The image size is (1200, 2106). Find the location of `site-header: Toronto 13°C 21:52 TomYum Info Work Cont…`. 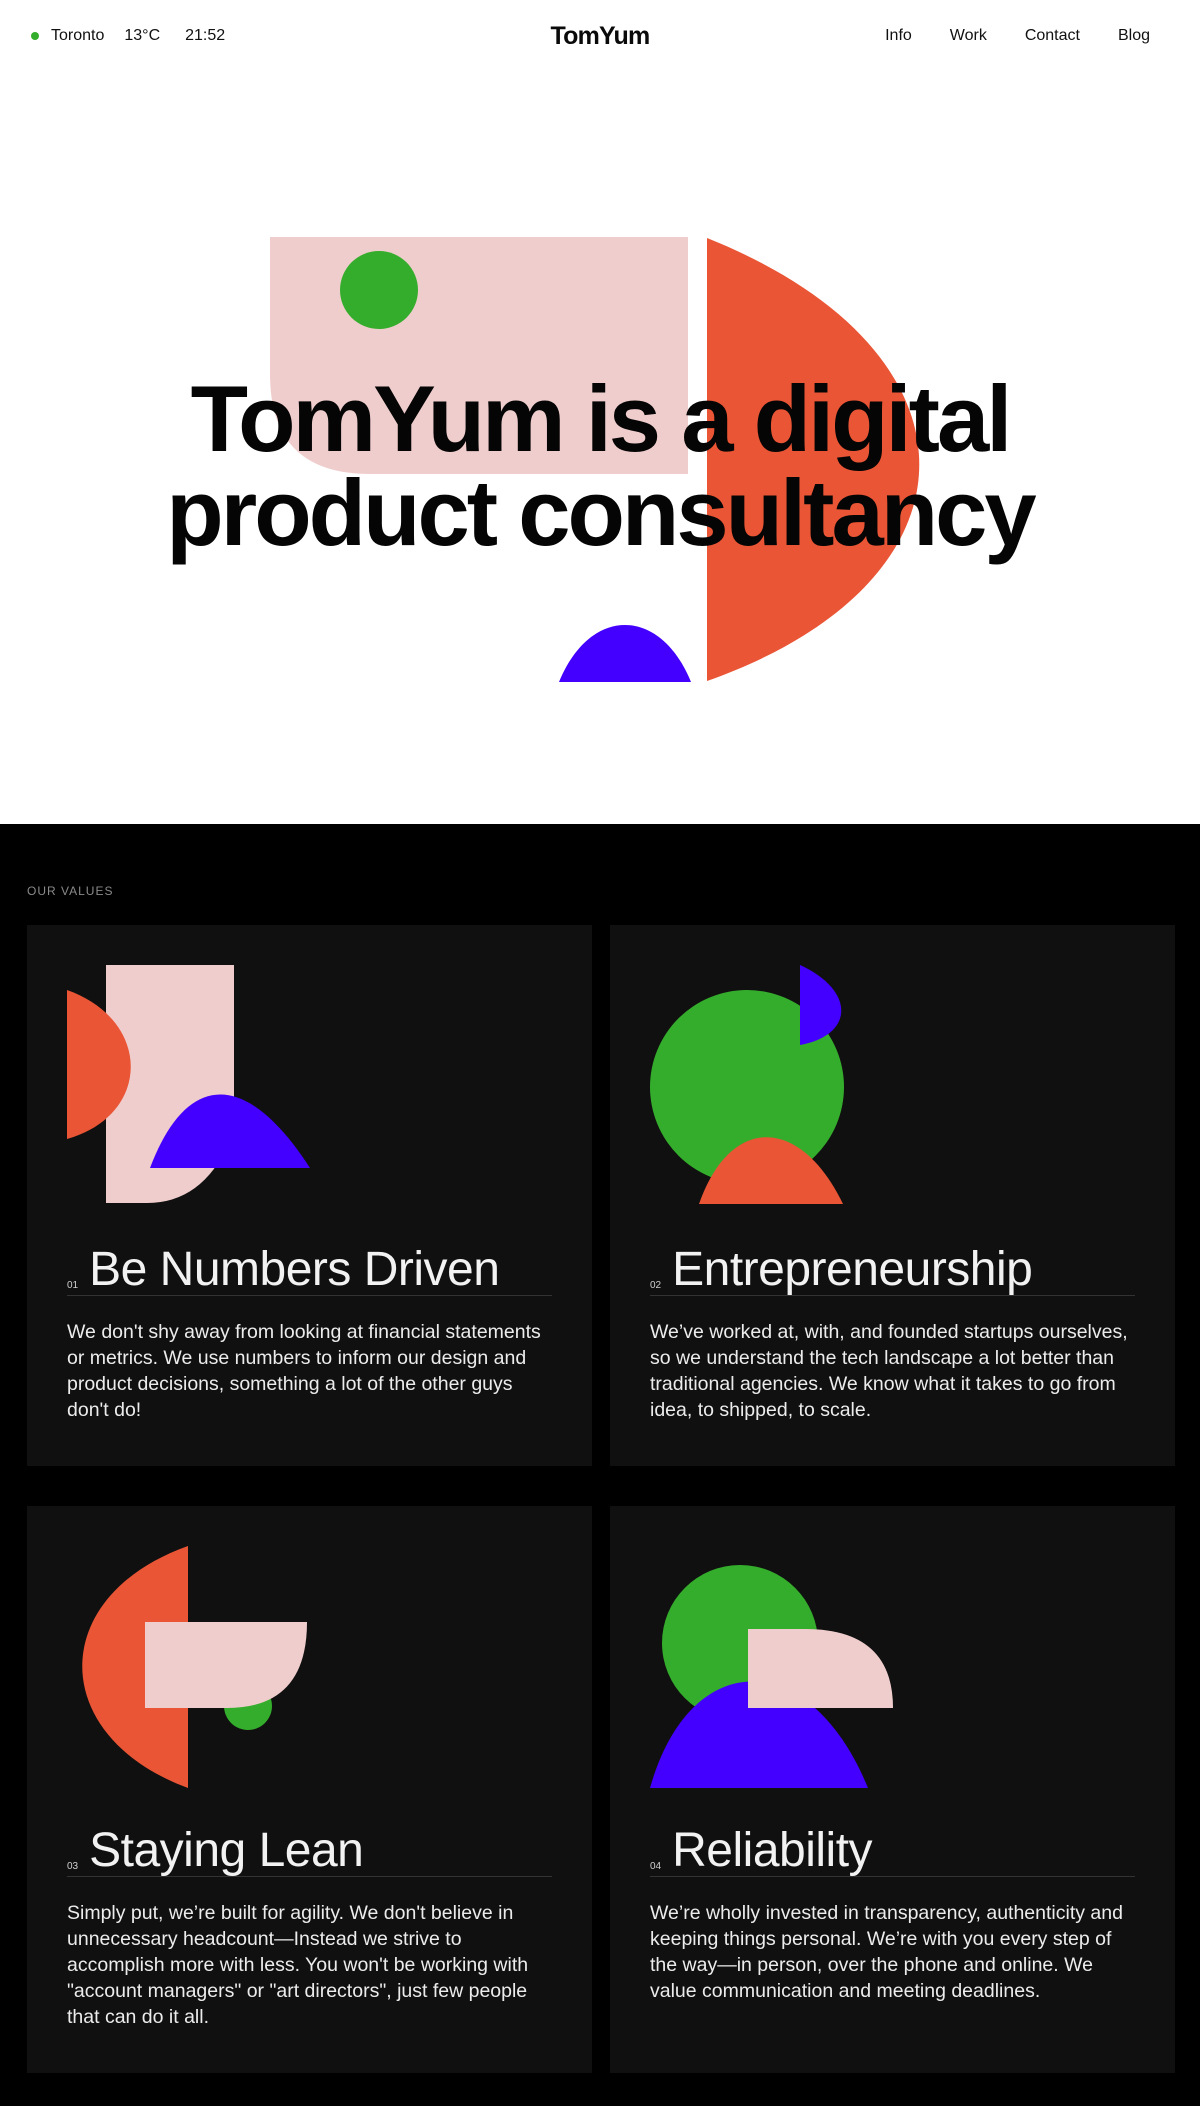

site-header: Toronto 13°C 21:52 TomYum Info Work Cont… is located at coordinates (600, 38).